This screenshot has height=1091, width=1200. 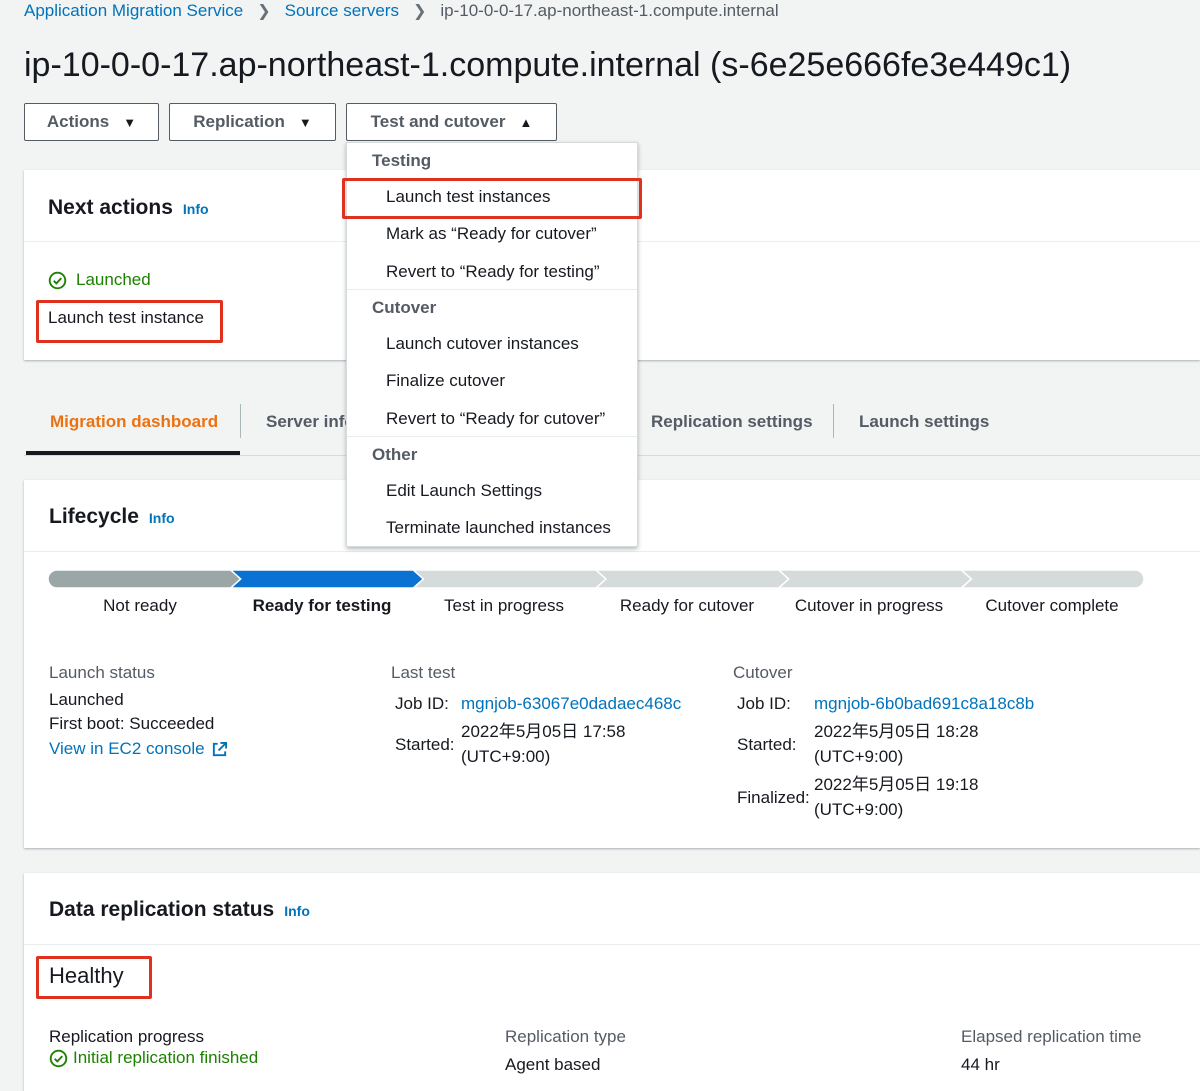 What do you see at coordinates (425, 744) in the screenshot?
I see `last-test-started-label: Started:` at bounding box center [425, 744].